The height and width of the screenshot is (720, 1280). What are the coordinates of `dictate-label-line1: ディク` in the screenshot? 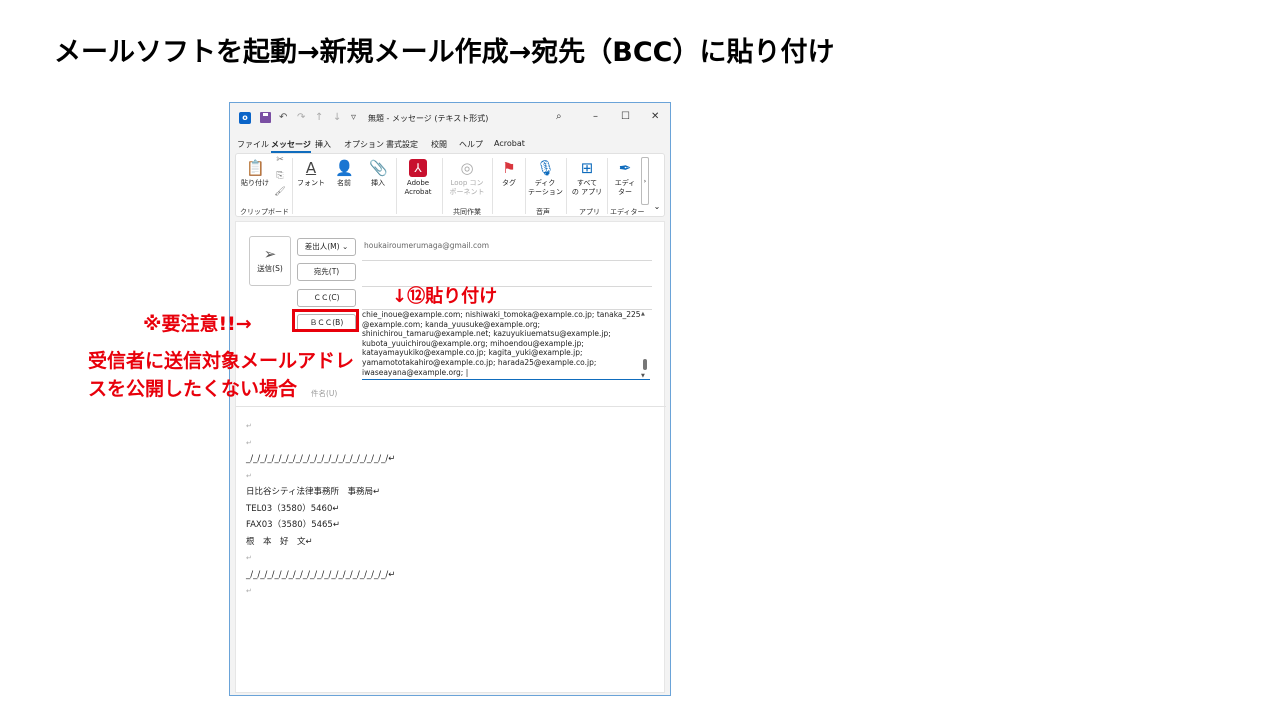 It's located at (545, 183).